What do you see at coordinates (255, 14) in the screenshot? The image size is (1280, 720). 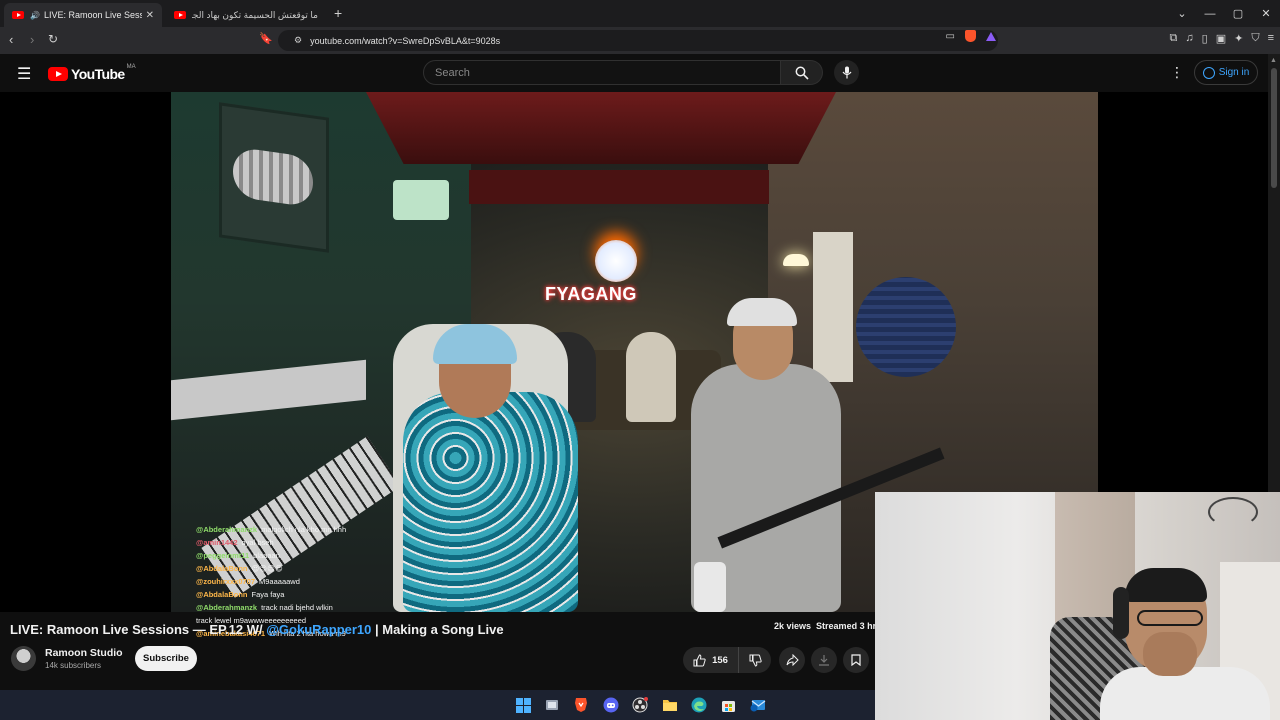 I see `tab-title: ما توقعتش الحسيمة تكون بهاد الجمال |` at bounding box center [255, 14].